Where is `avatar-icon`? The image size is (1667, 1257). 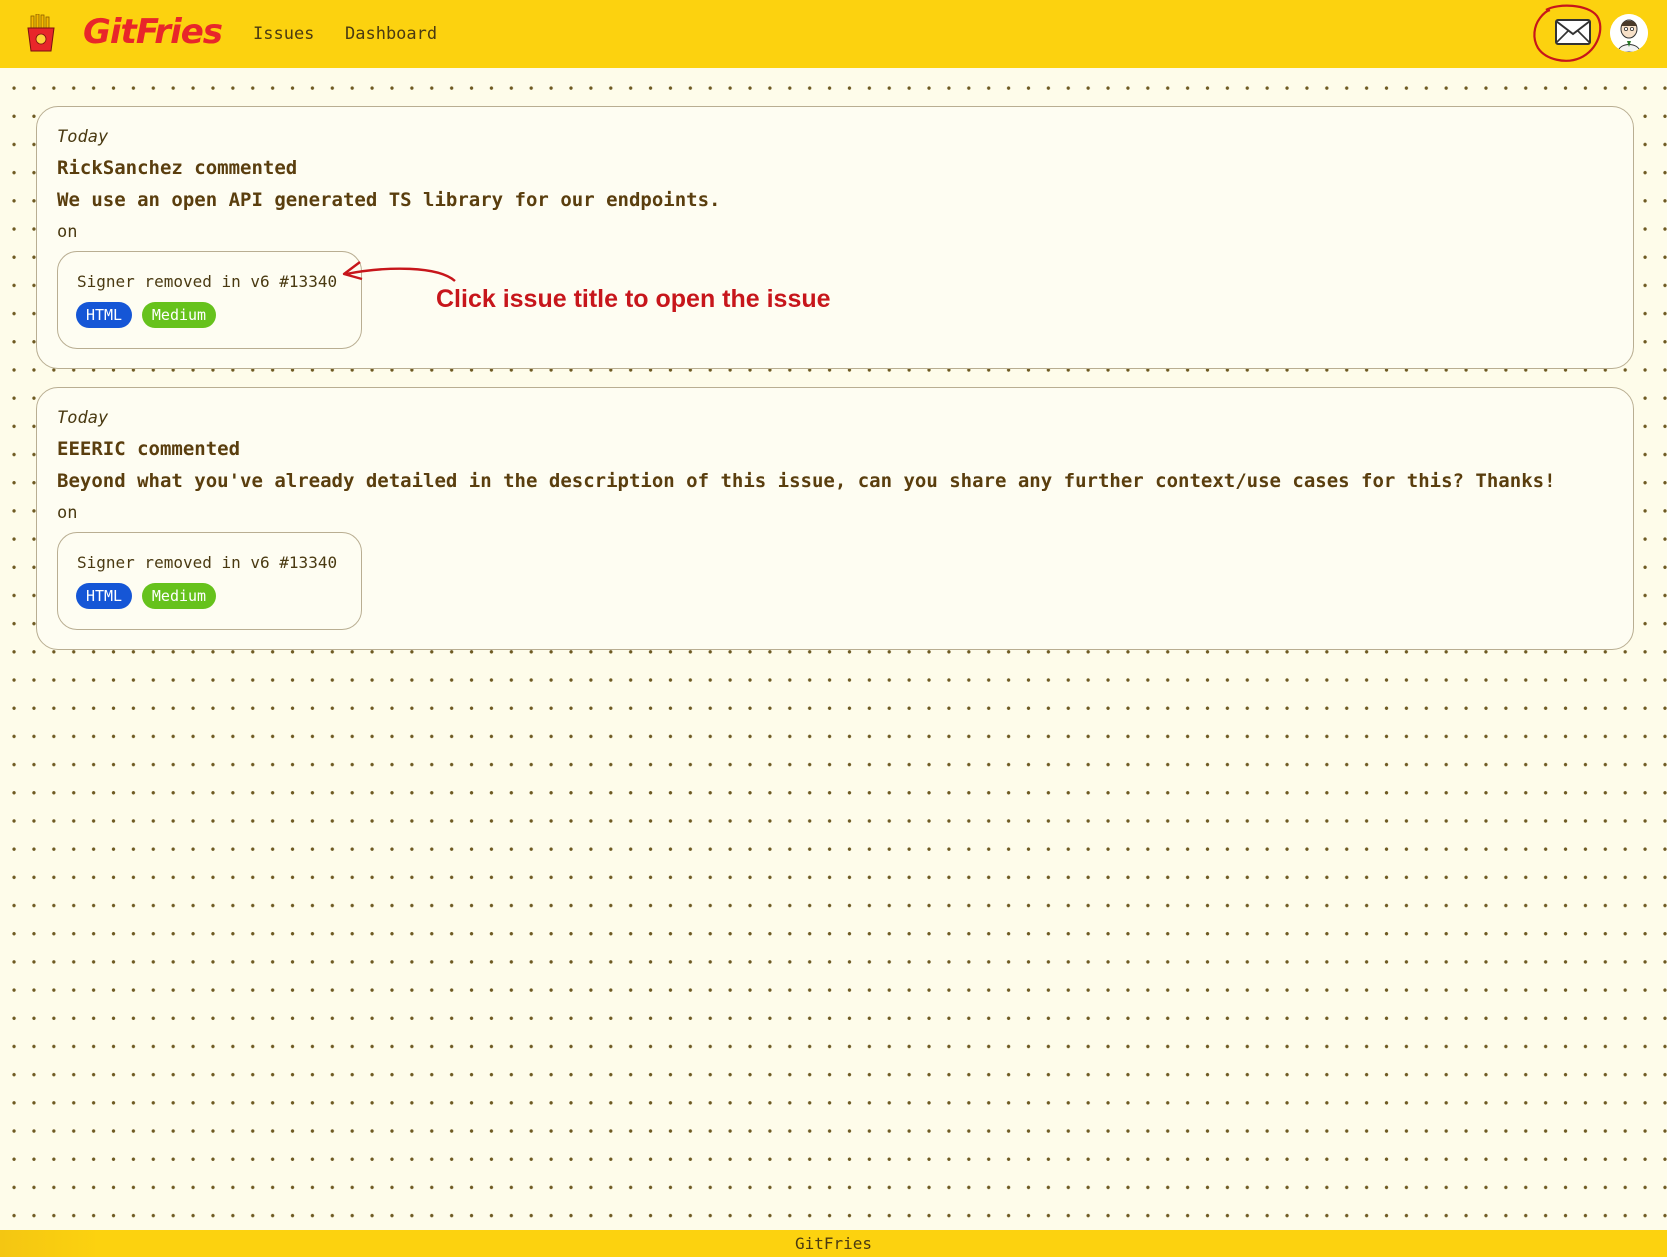 avatar-icon is located at coordinates (1629, 33).